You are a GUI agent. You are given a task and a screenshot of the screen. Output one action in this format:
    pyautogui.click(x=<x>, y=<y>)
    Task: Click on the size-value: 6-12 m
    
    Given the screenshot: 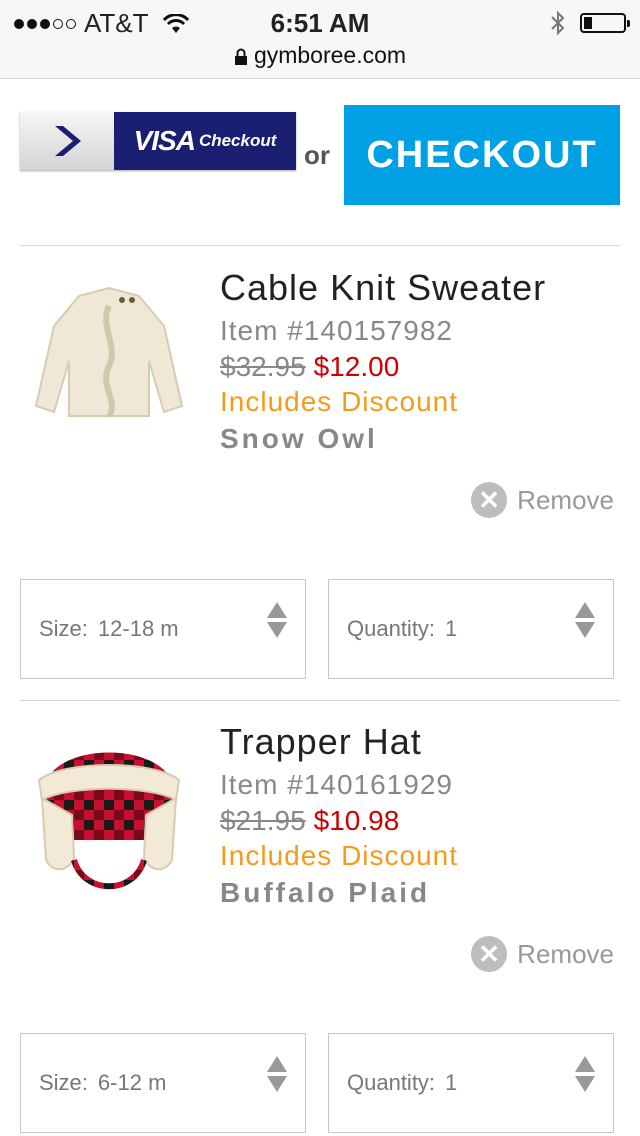 What is the action you would take?
    pyautogui.click(x=132, y=1082)
    